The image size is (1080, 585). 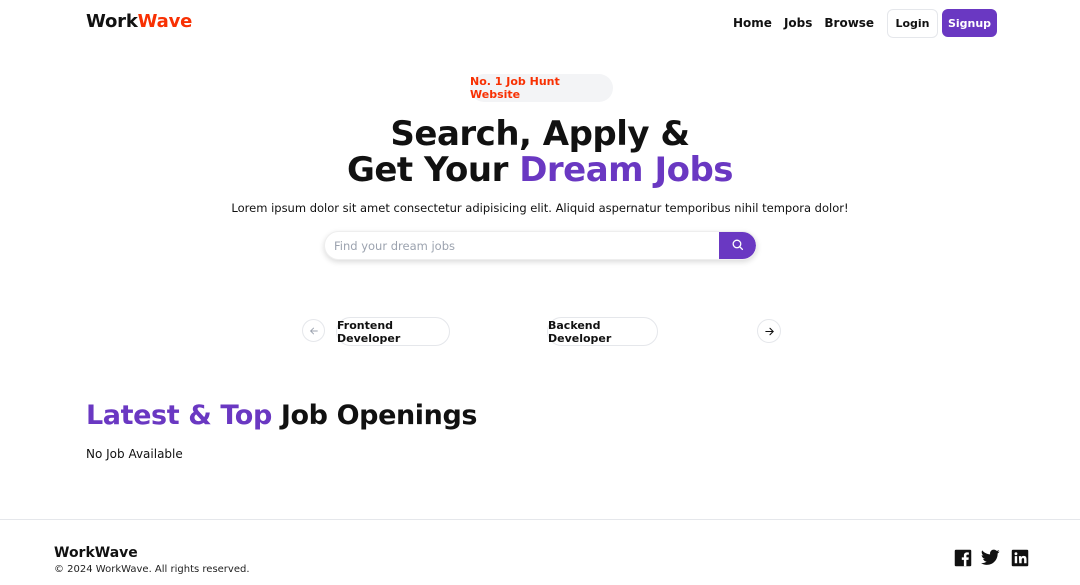 What do you see at coordinates (540, 23) in the screenshot?
I see `navbar: WorkWave Home Jobs Browse Login Signup` at bounding box center [540, 23].